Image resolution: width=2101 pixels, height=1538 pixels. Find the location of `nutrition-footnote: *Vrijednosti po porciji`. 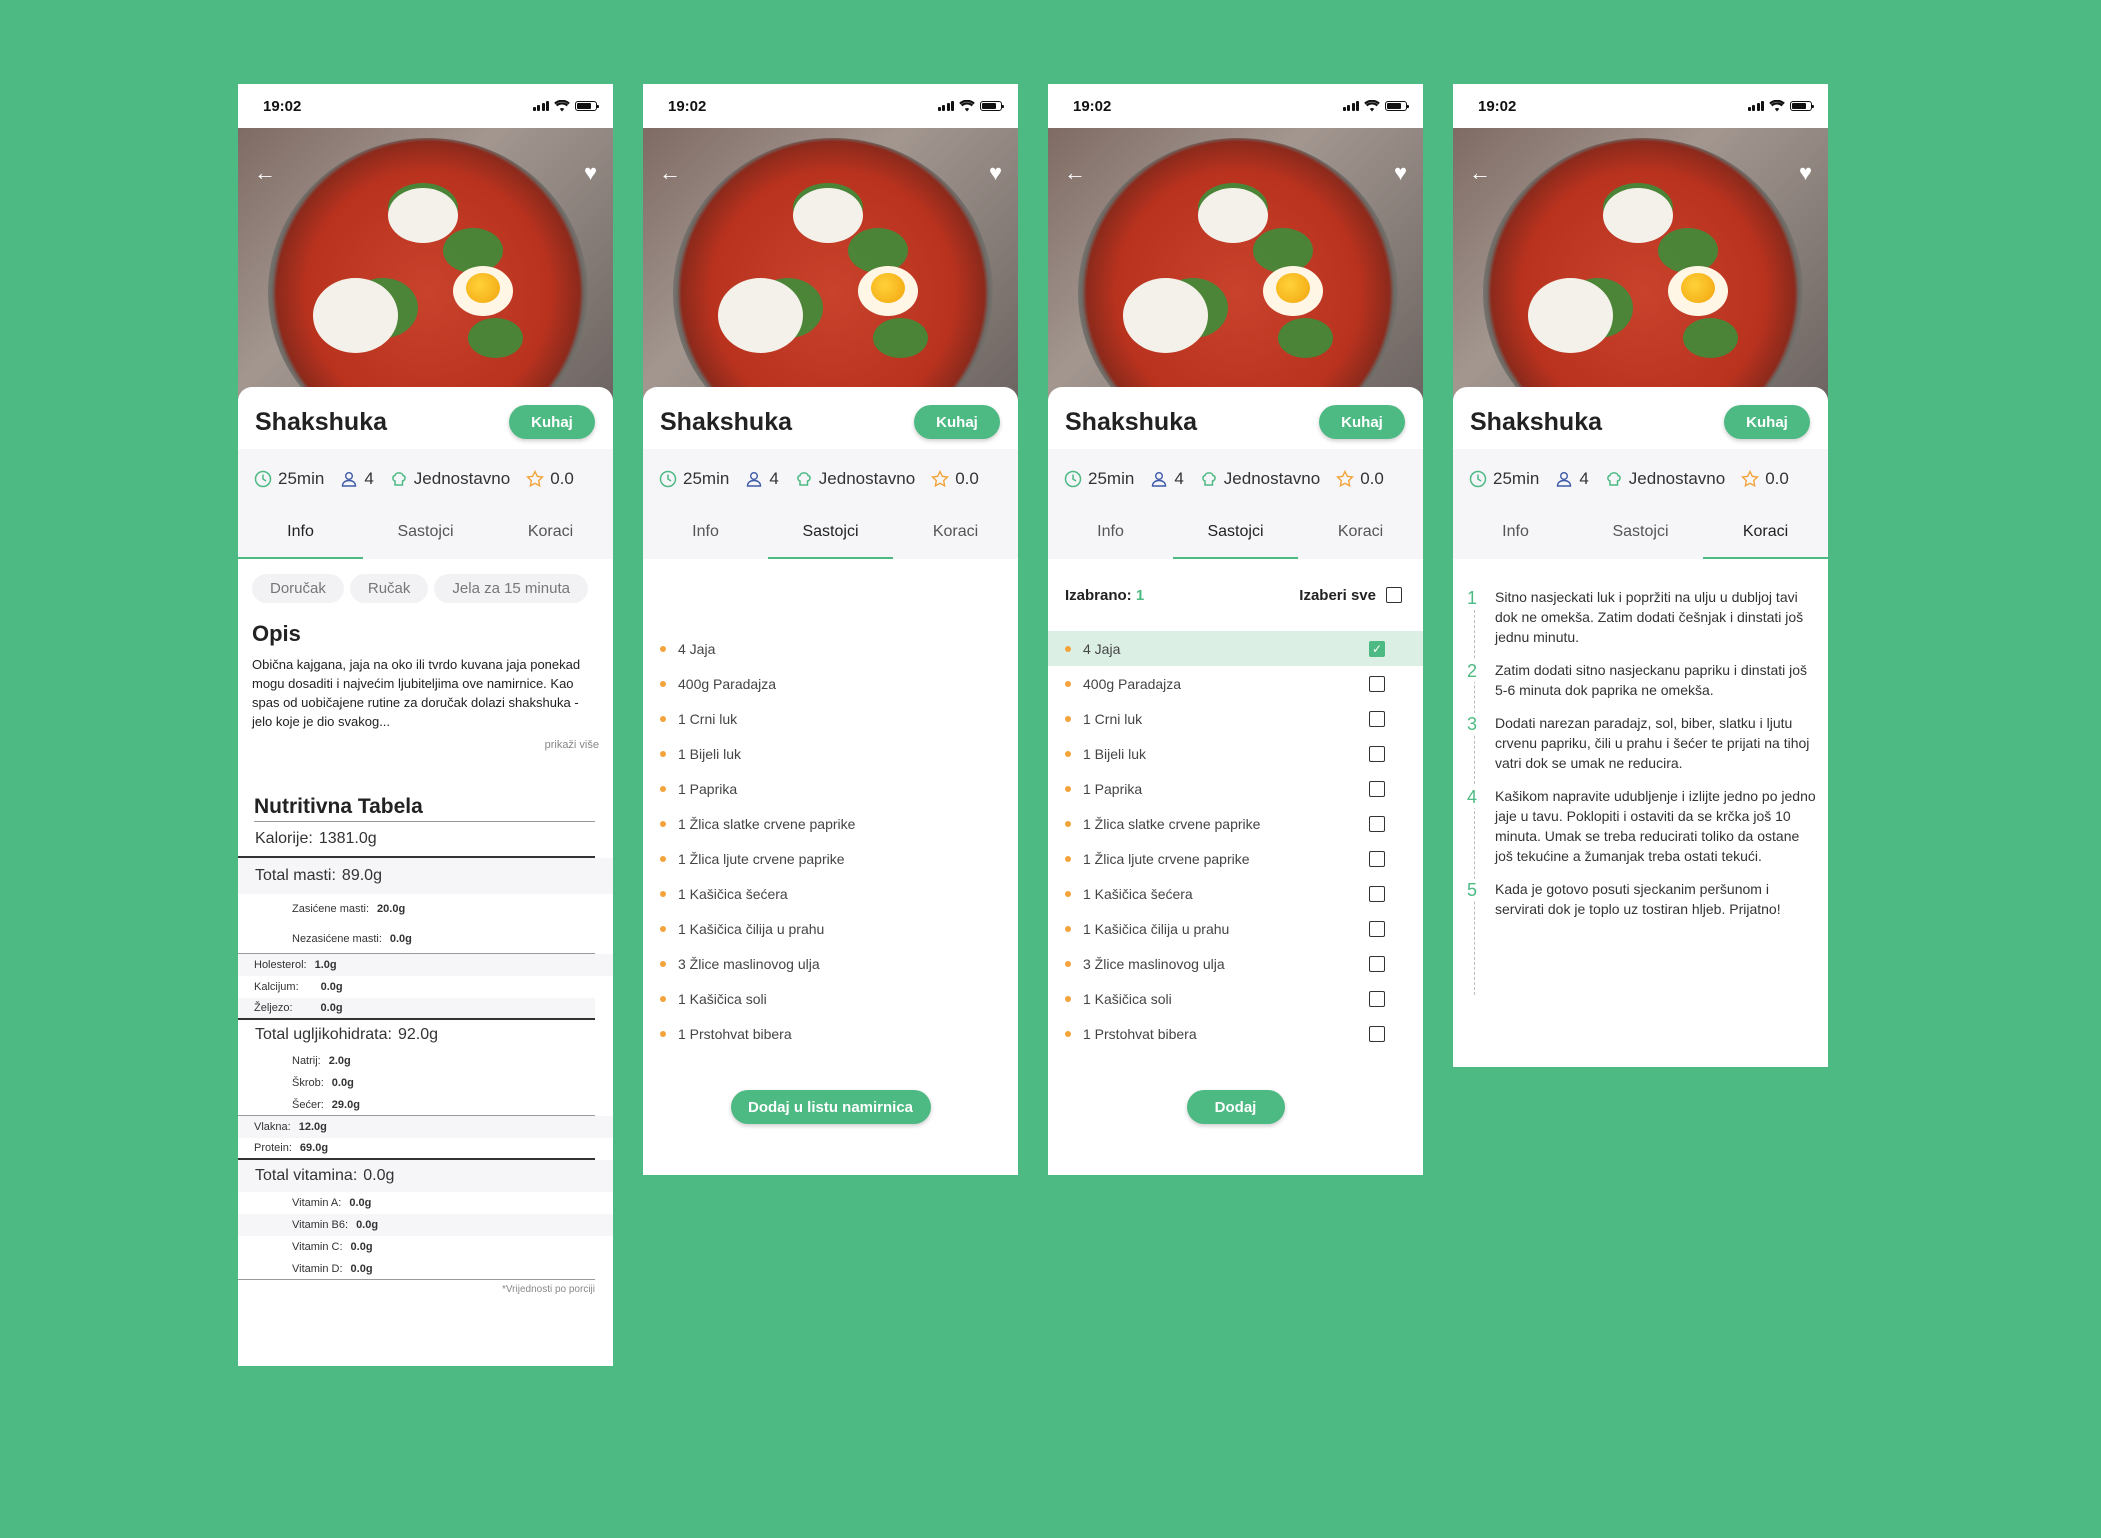

nutrition-footnote: *Vrijednosti po porciji is located at coordinates (548, 1289).